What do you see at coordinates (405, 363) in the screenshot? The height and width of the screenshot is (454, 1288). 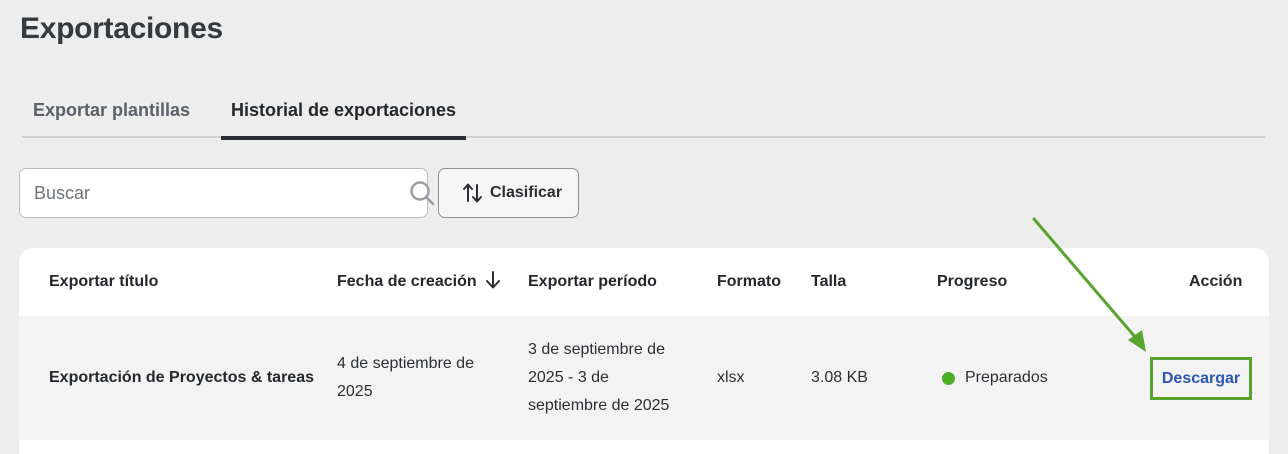 I see `row-created-line1: 4 de septiembre de` at bounding box center [405, 363].